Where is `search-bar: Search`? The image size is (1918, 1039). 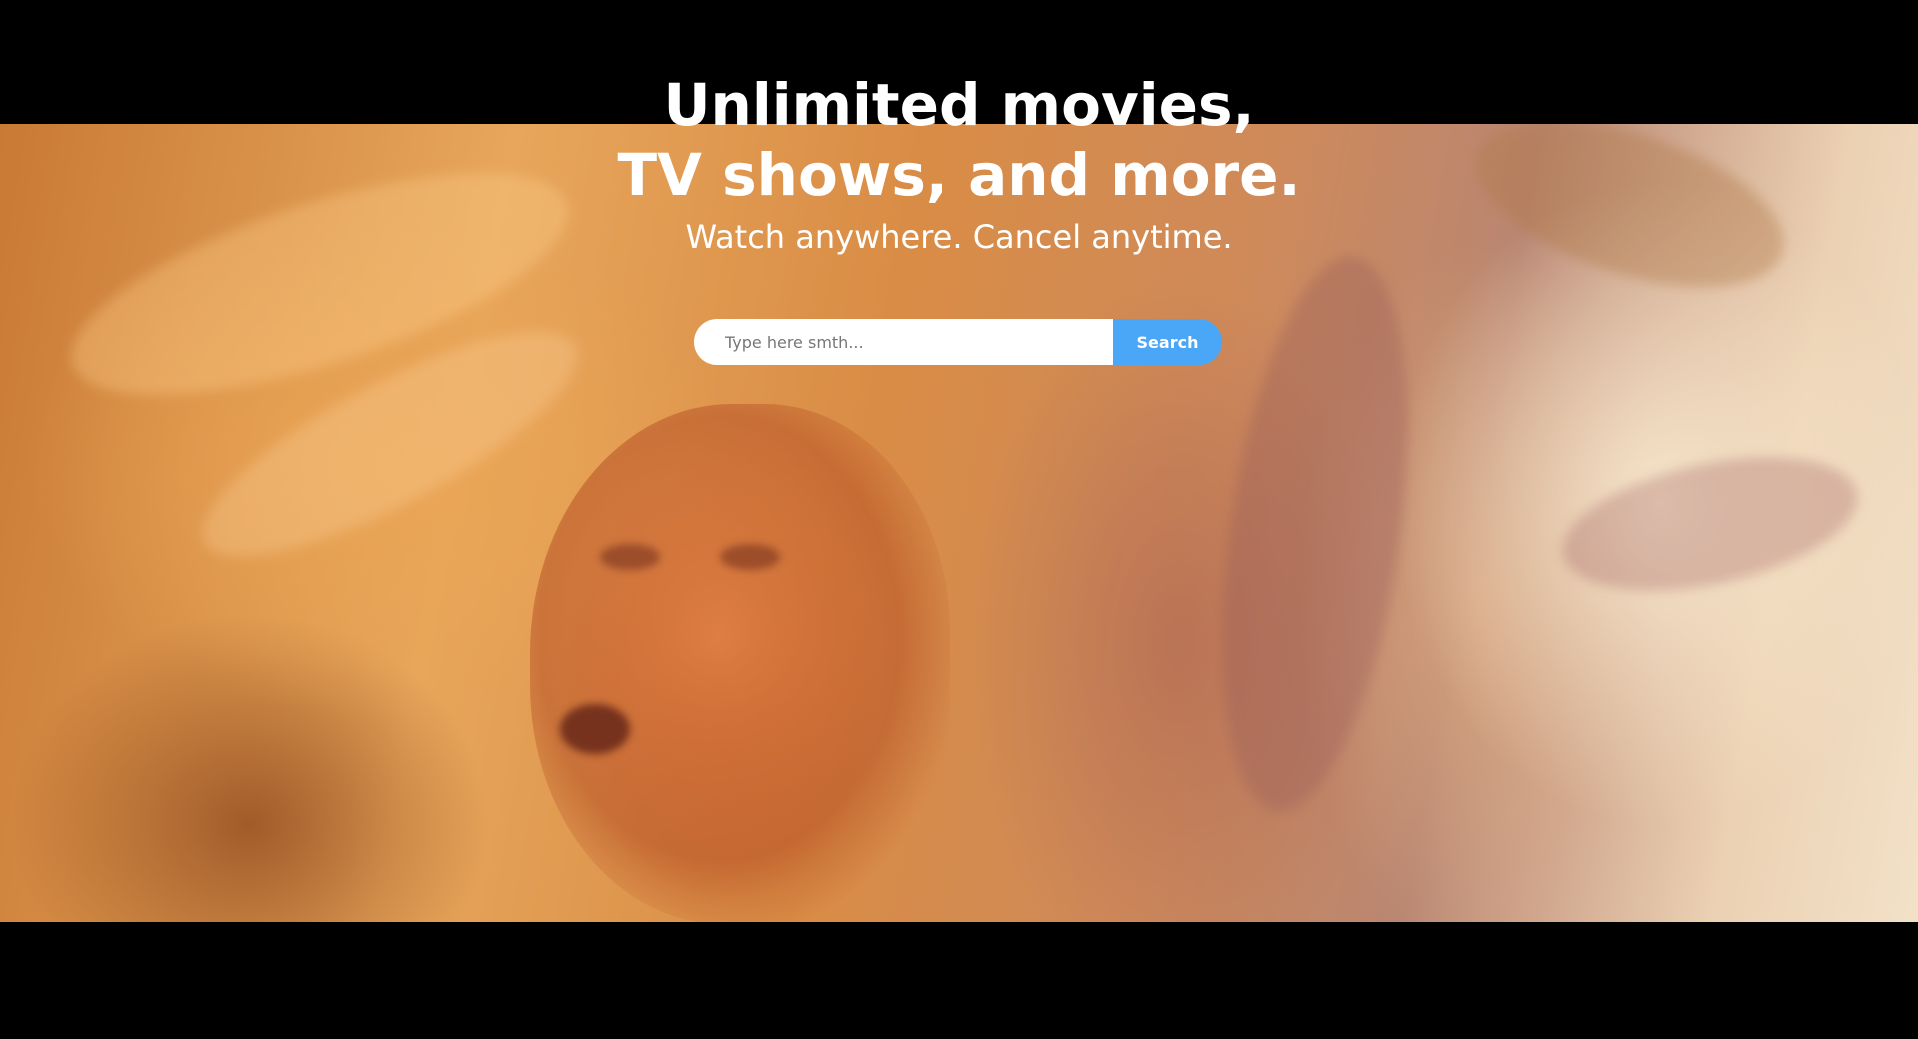 search-bar: Search is located at coordinates (958, 342).